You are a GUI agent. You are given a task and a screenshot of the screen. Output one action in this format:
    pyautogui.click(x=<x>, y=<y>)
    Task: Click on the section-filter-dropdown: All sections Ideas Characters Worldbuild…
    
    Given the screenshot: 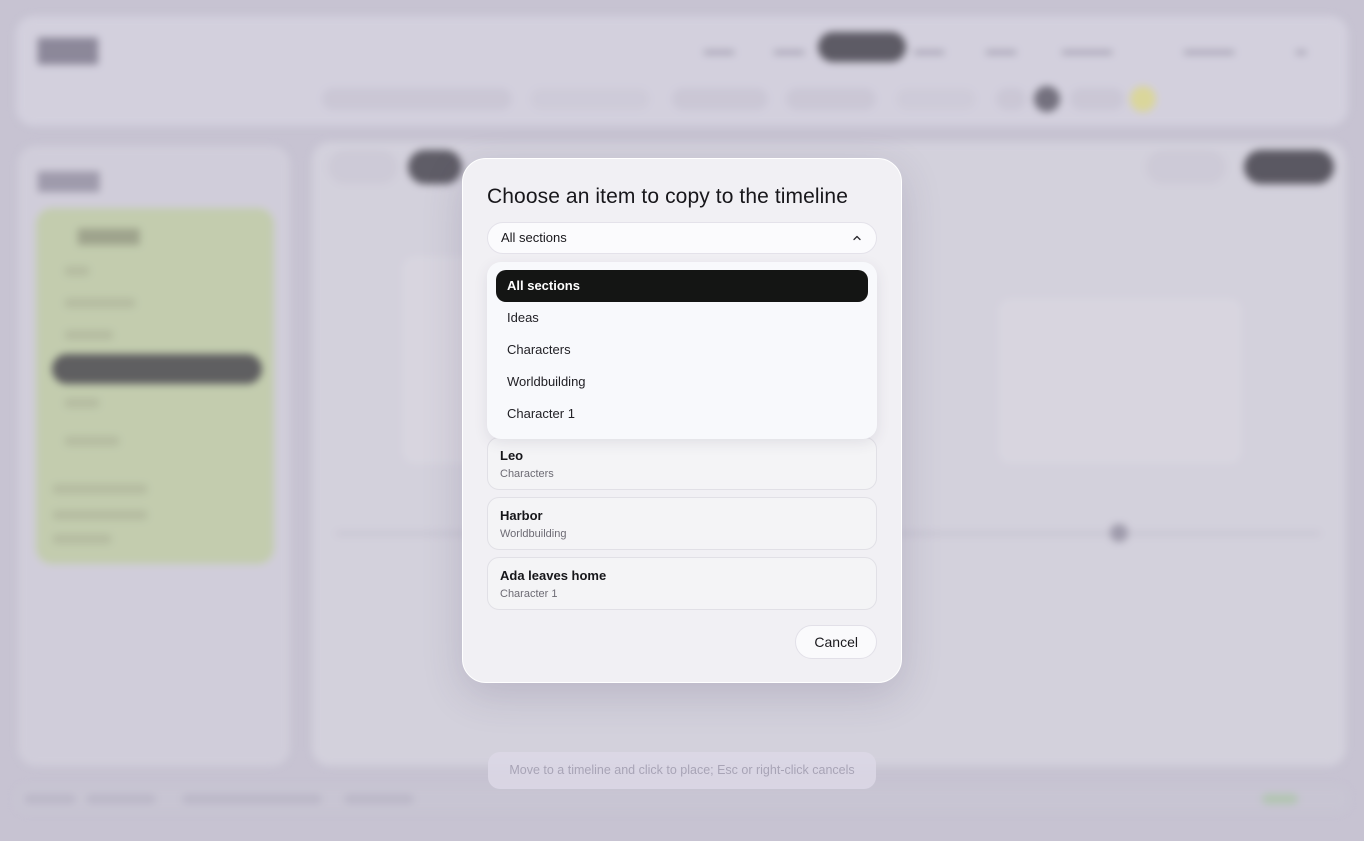 What is the action you would take?
    pyautogui.click(x=682, y=350)
    